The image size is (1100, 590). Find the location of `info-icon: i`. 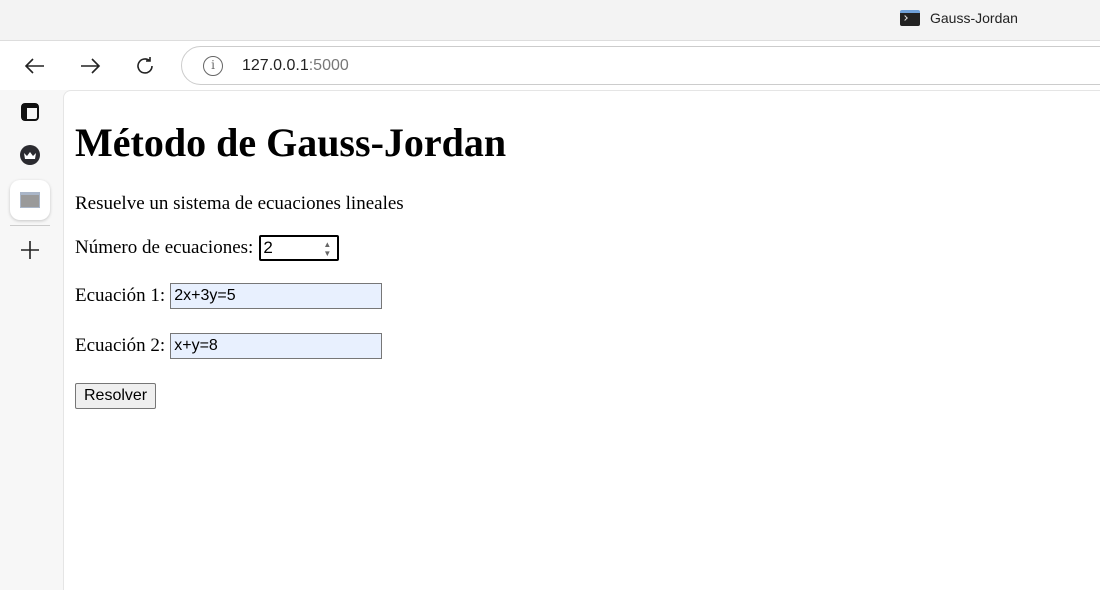

info-icon: i is located at coordinates (213, 66).